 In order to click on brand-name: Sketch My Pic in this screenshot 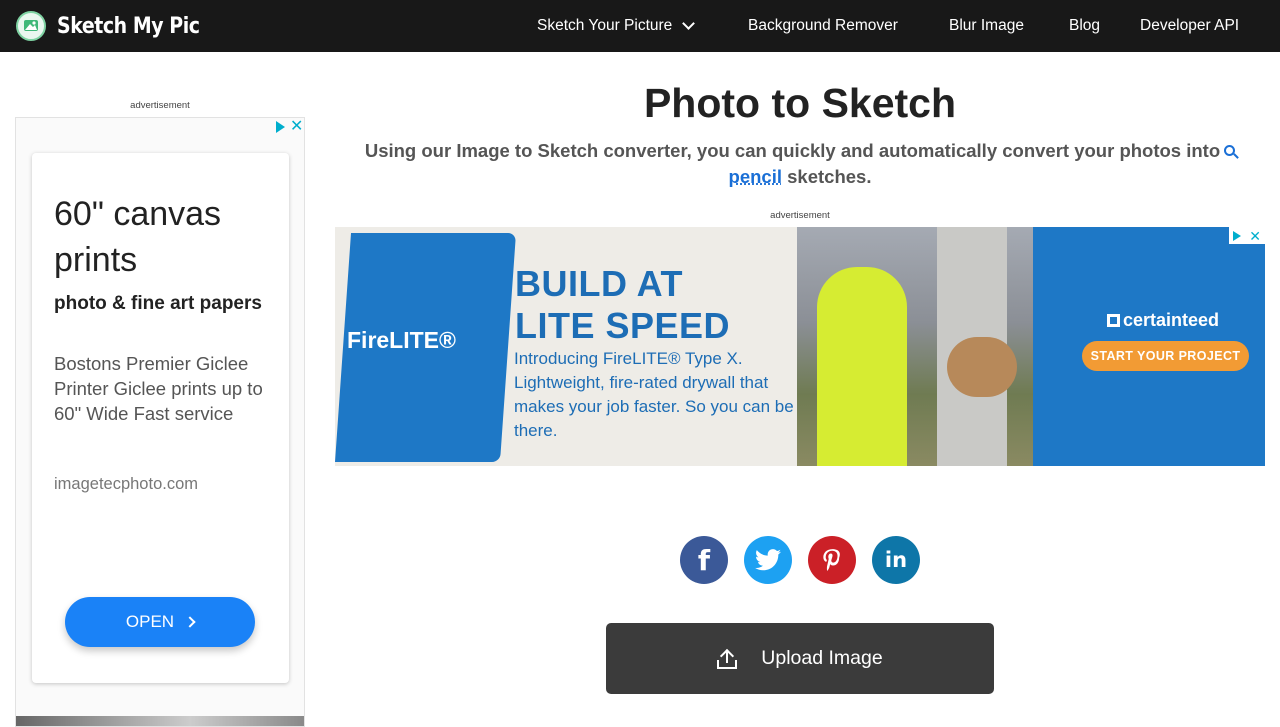, I will do `click(128, 26)`.